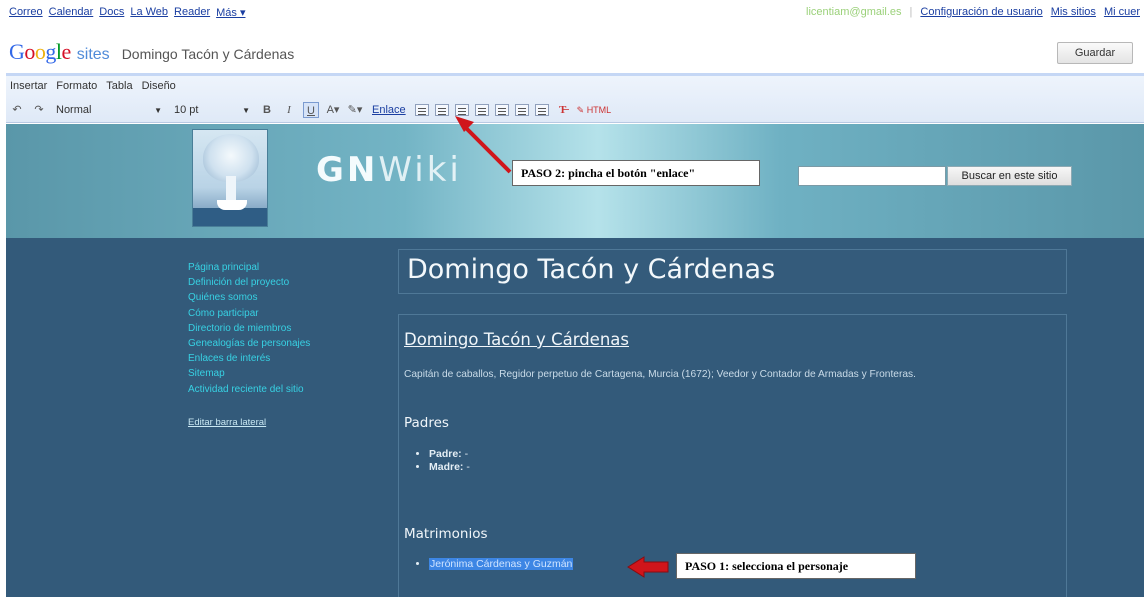 The height and width of the screenshot is (597, 1144). What do you see at coordinates (347, 170) in the screenshot?
I see `site-title-bold: GN` at bounding box center [347, 170].